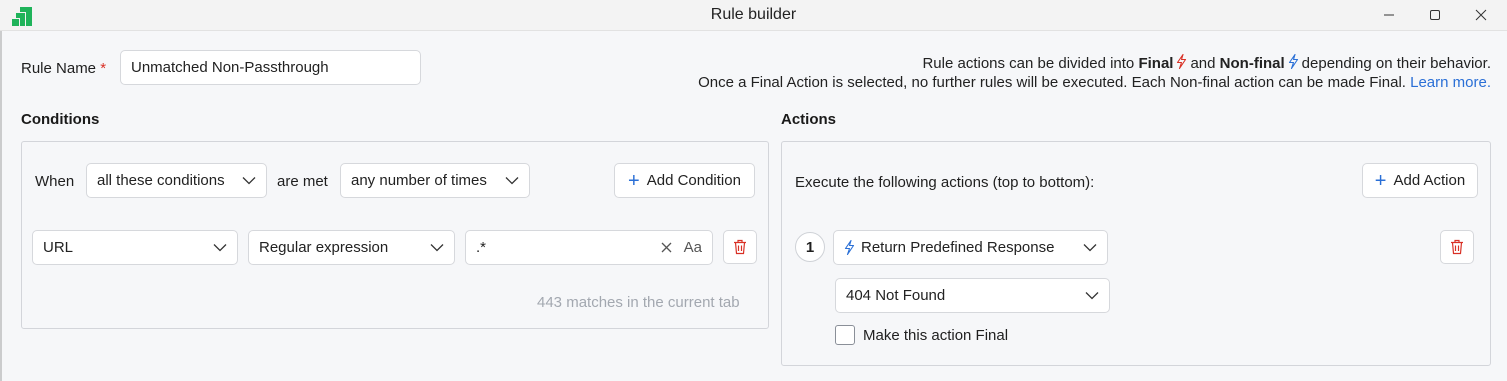  What do you see at coordinates (55, 181) in the screenshot?
I see `when-label: When` at bounding box center [55, 181].